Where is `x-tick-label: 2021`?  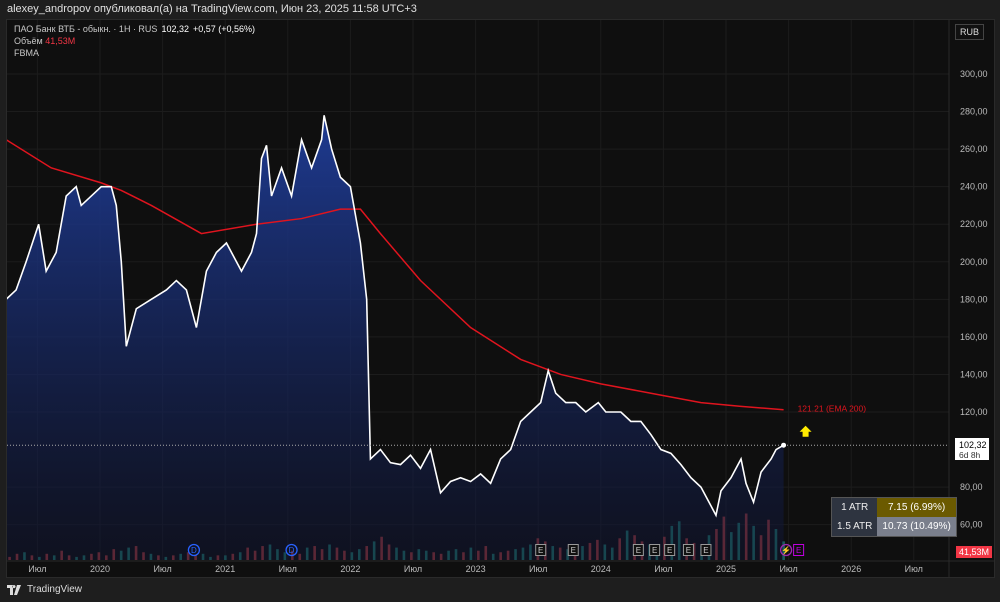 x-tick-label: 2021 is located at coordinates (225, 569).